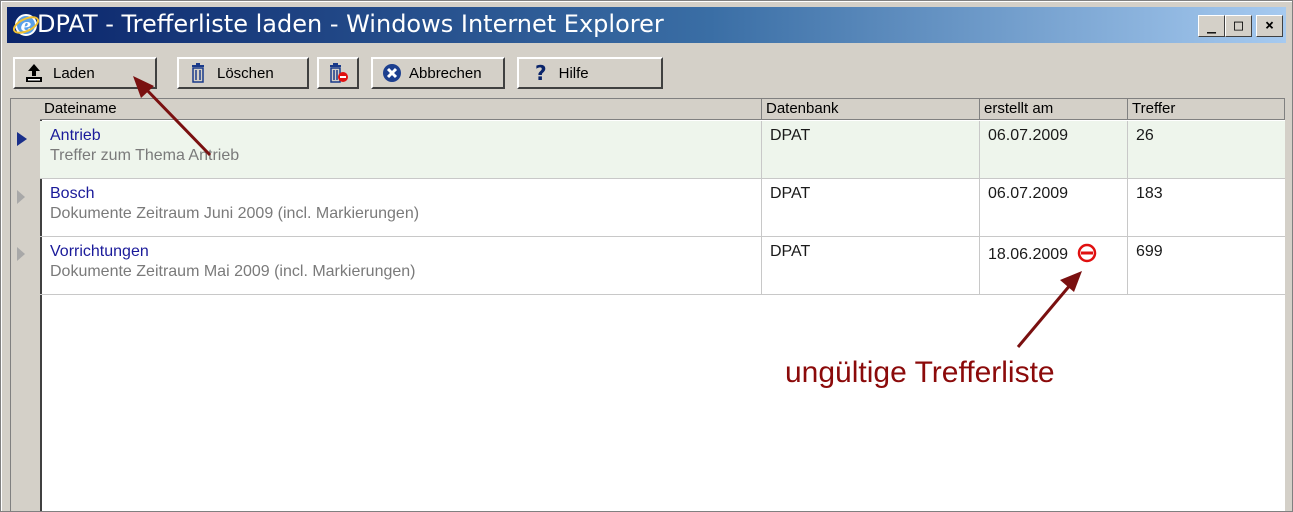  I want to click on cancel-button: Abbrechen, so click(438, 73).